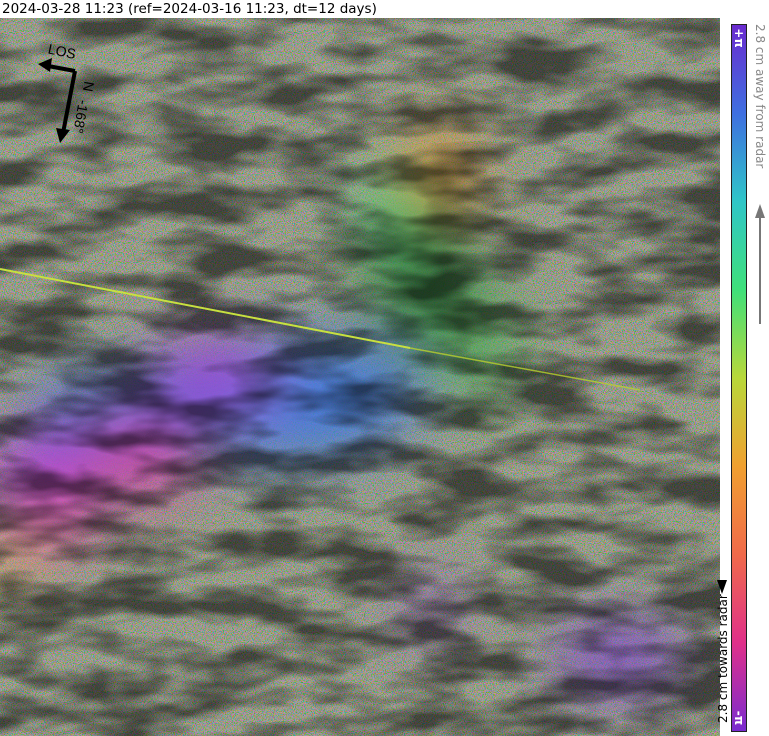  Describe the element at coordinates (739, 378) in the screenshot. I see `colorbar` at that location.